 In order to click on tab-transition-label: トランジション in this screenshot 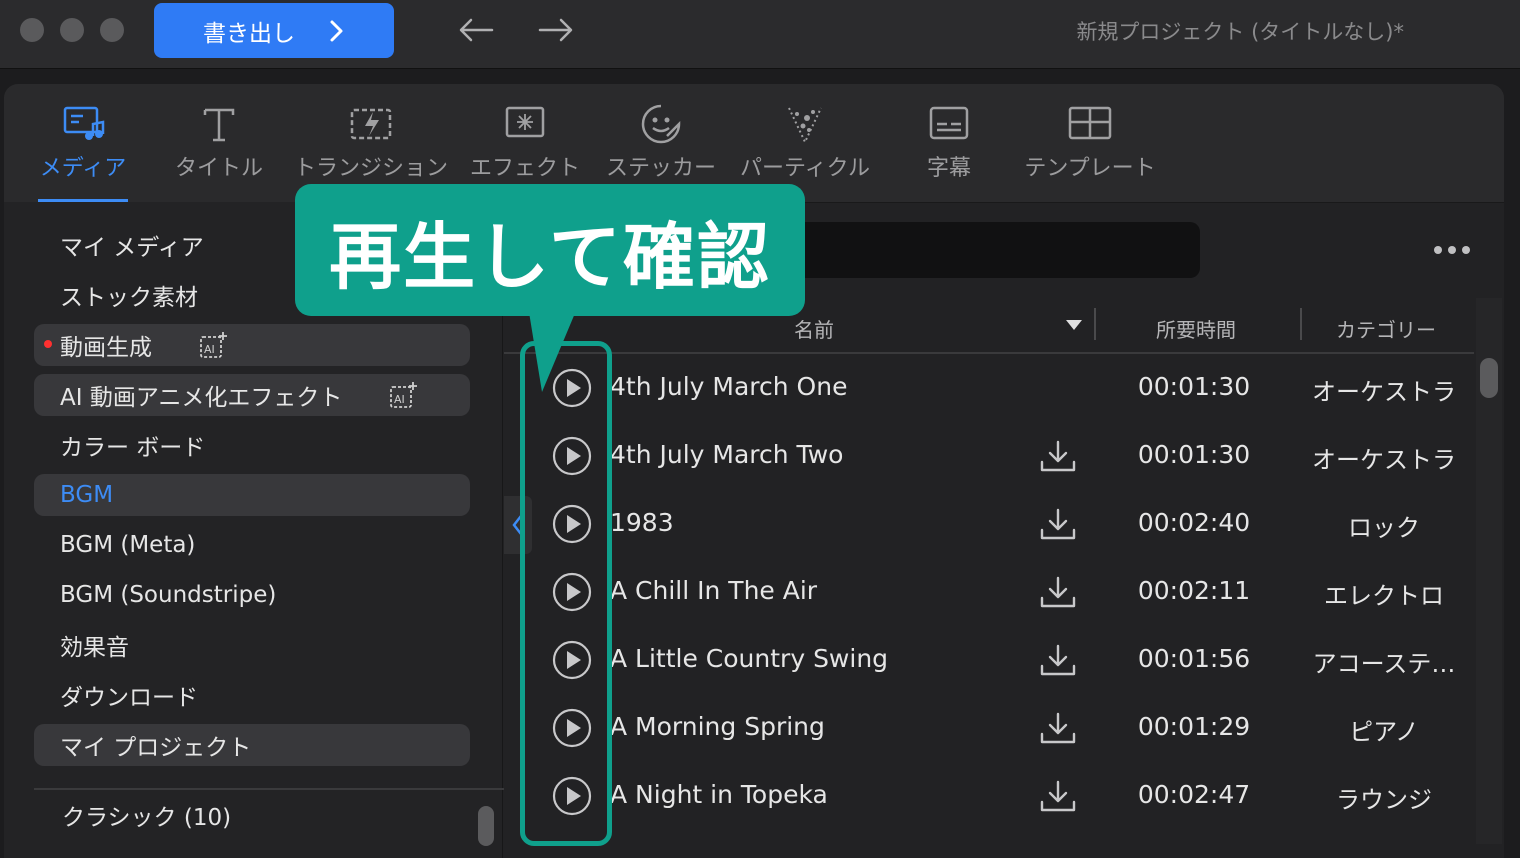, I will do `click(371, 168)`.